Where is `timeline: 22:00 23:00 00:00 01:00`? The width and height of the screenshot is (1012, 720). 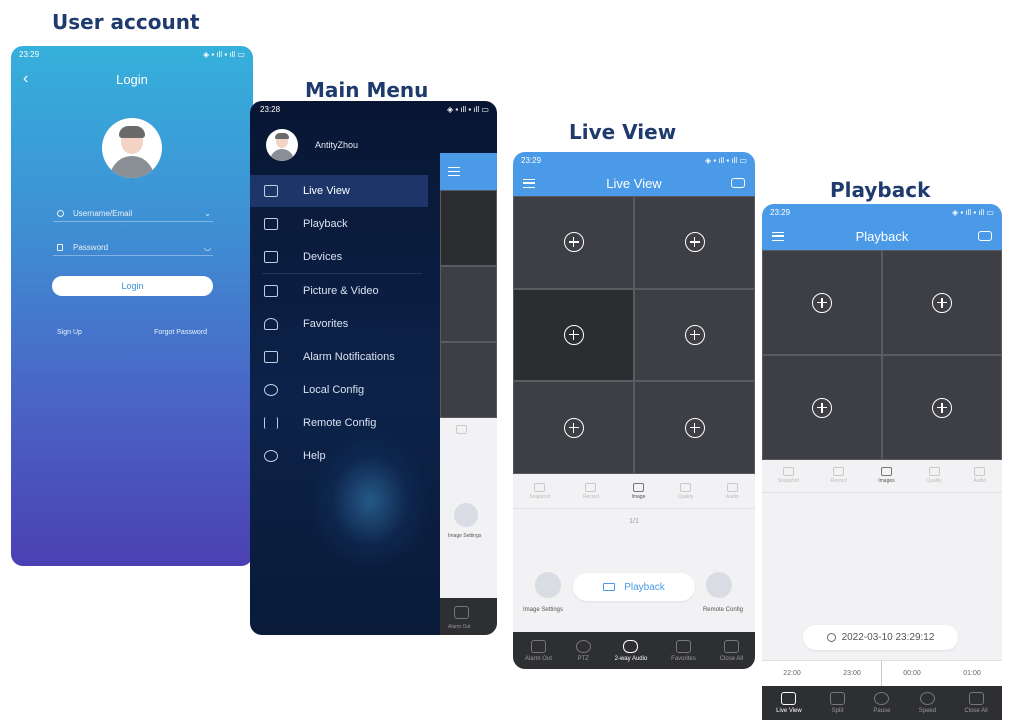 timeline: 22:00 23:00 00:00 01:00 is located at coordinates (882, 673).